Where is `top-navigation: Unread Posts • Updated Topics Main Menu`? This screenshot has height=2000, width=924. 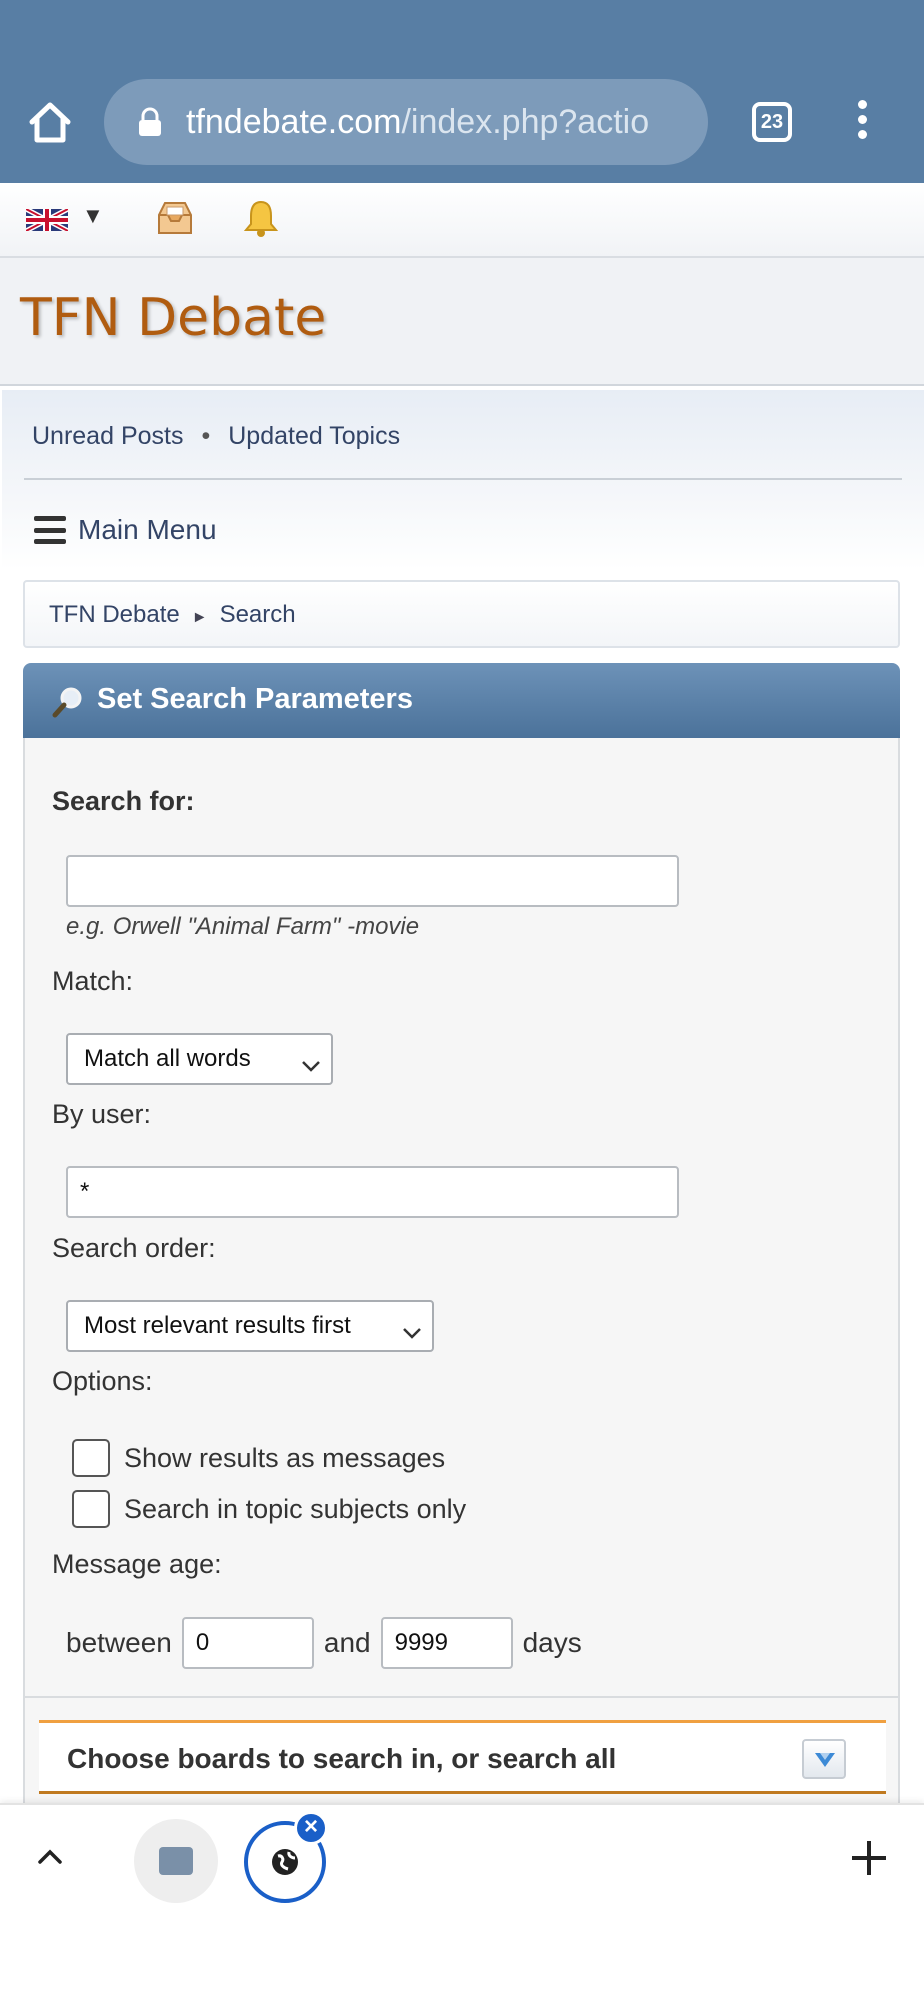 top-navigation: Unread Posts • Updated Topics Main Menu is located at coordinates (463, 480).